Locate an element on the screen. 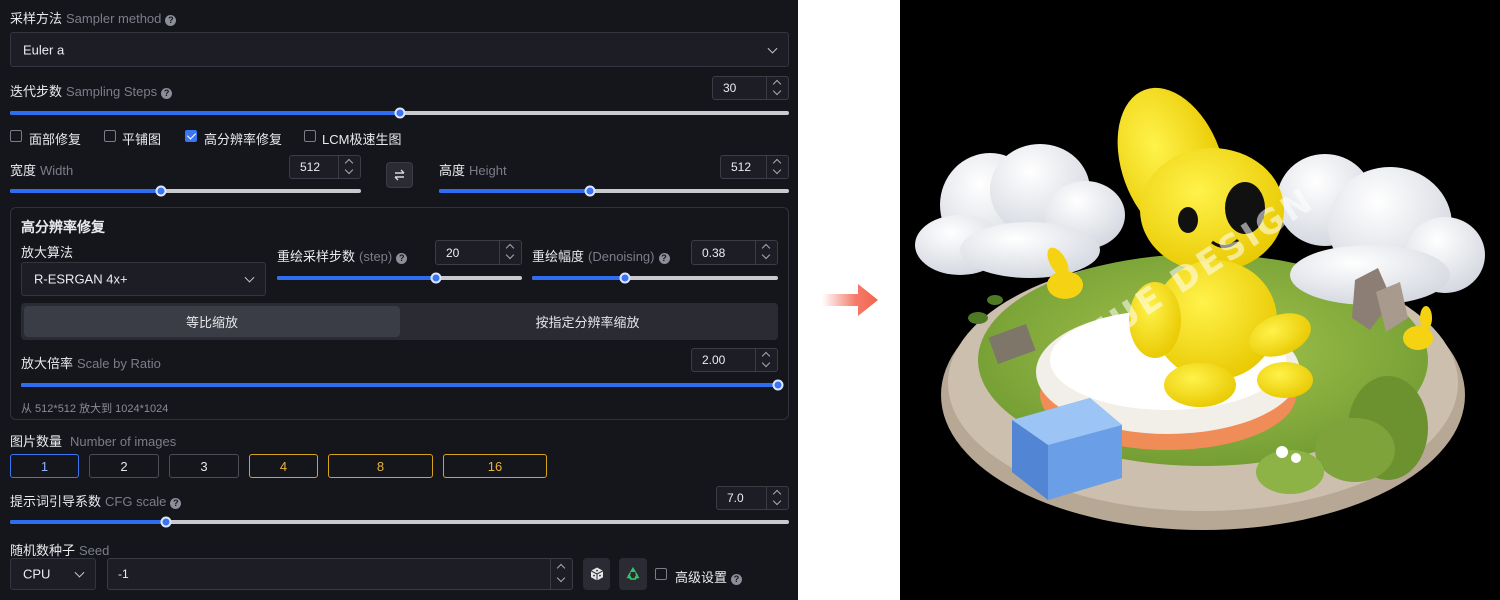 This screenshot has height=600, width=1500. denoise-label: 重绘幅度 (Denoising)? is located at coordinates (601, 255).